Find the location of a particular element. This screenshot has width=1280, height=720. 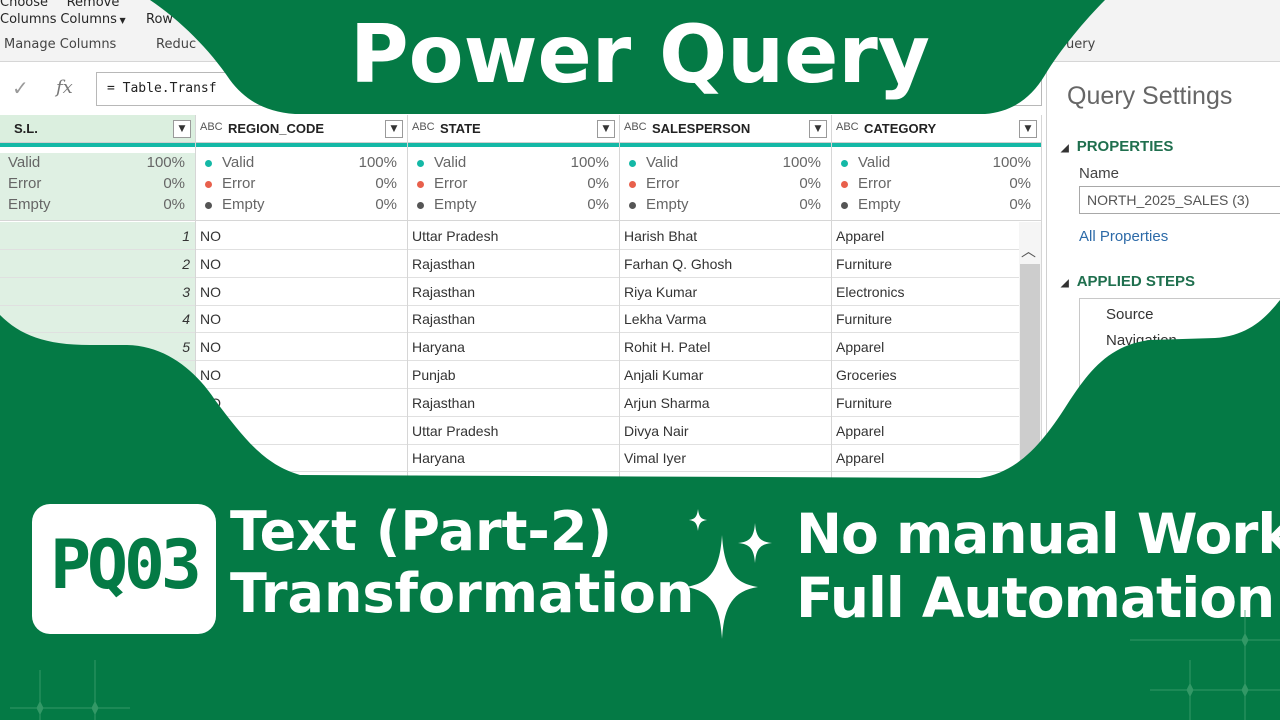

topic-line-2: Transformation is located at coordinates (462, 593).